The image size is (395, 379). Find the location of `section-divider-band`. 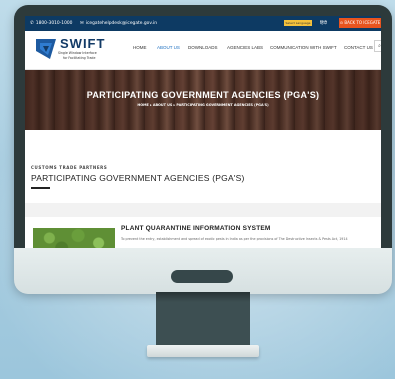

section-divider-band is located at coordinates (203, 210).